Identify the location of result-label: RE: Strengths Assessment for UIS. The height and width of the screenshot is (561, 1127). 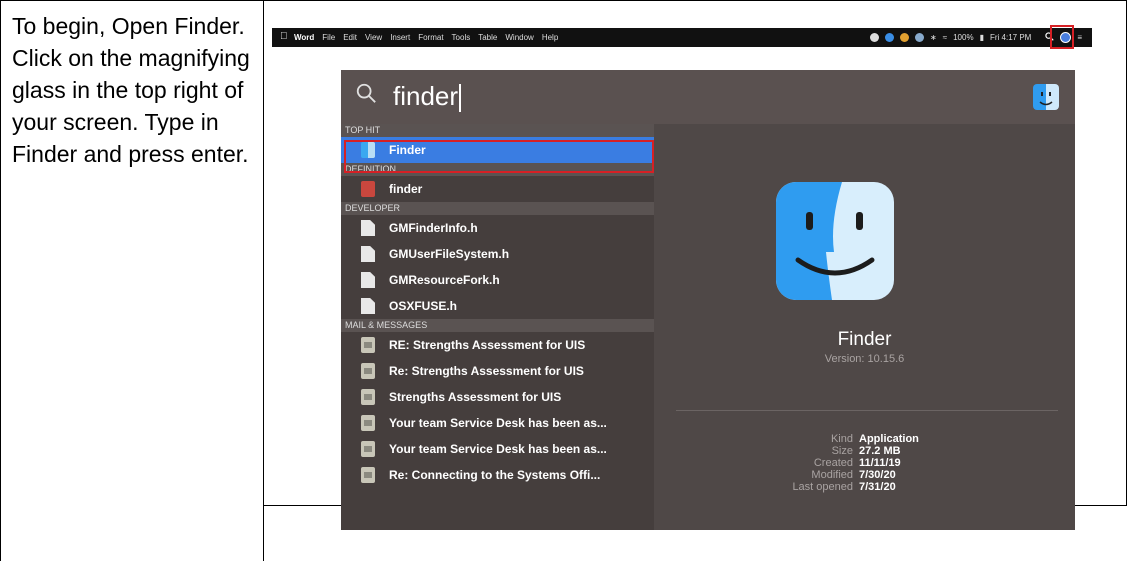
(487, 345).